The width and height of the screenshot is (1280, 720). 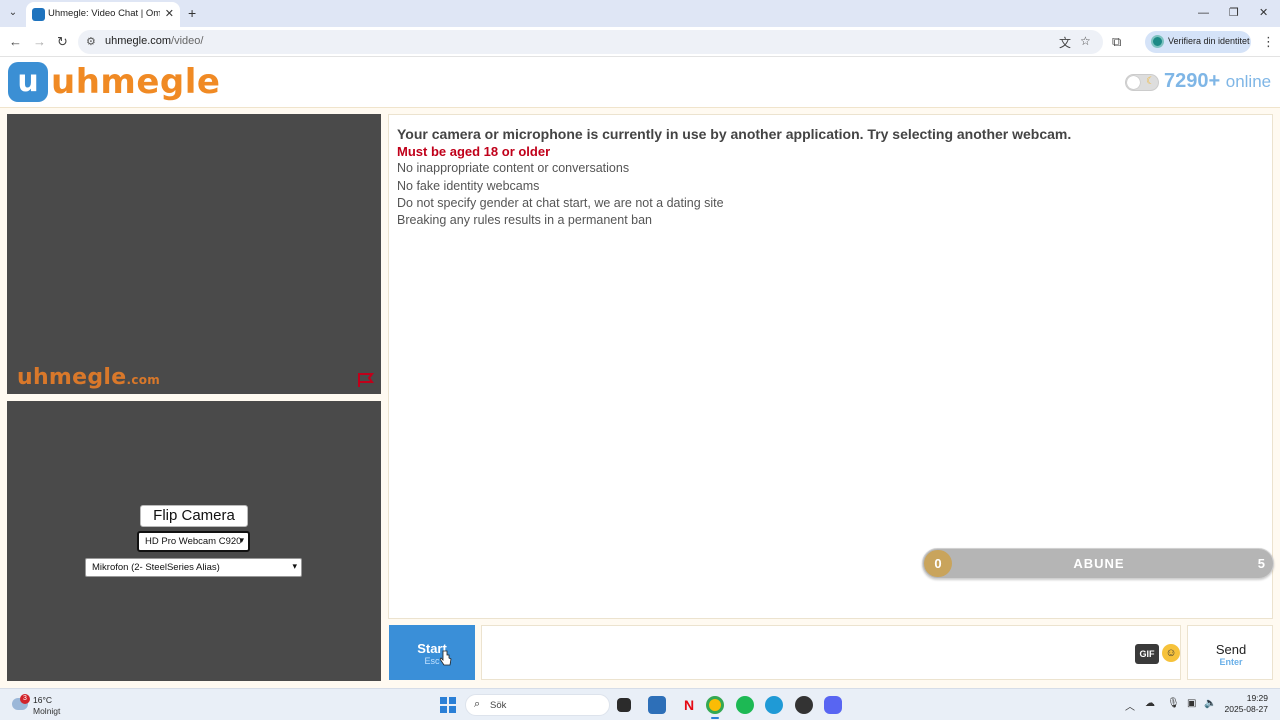 I want to click on tab-title: Uhmegle: Video Chat | Omegle, so click(x=104, y=13).